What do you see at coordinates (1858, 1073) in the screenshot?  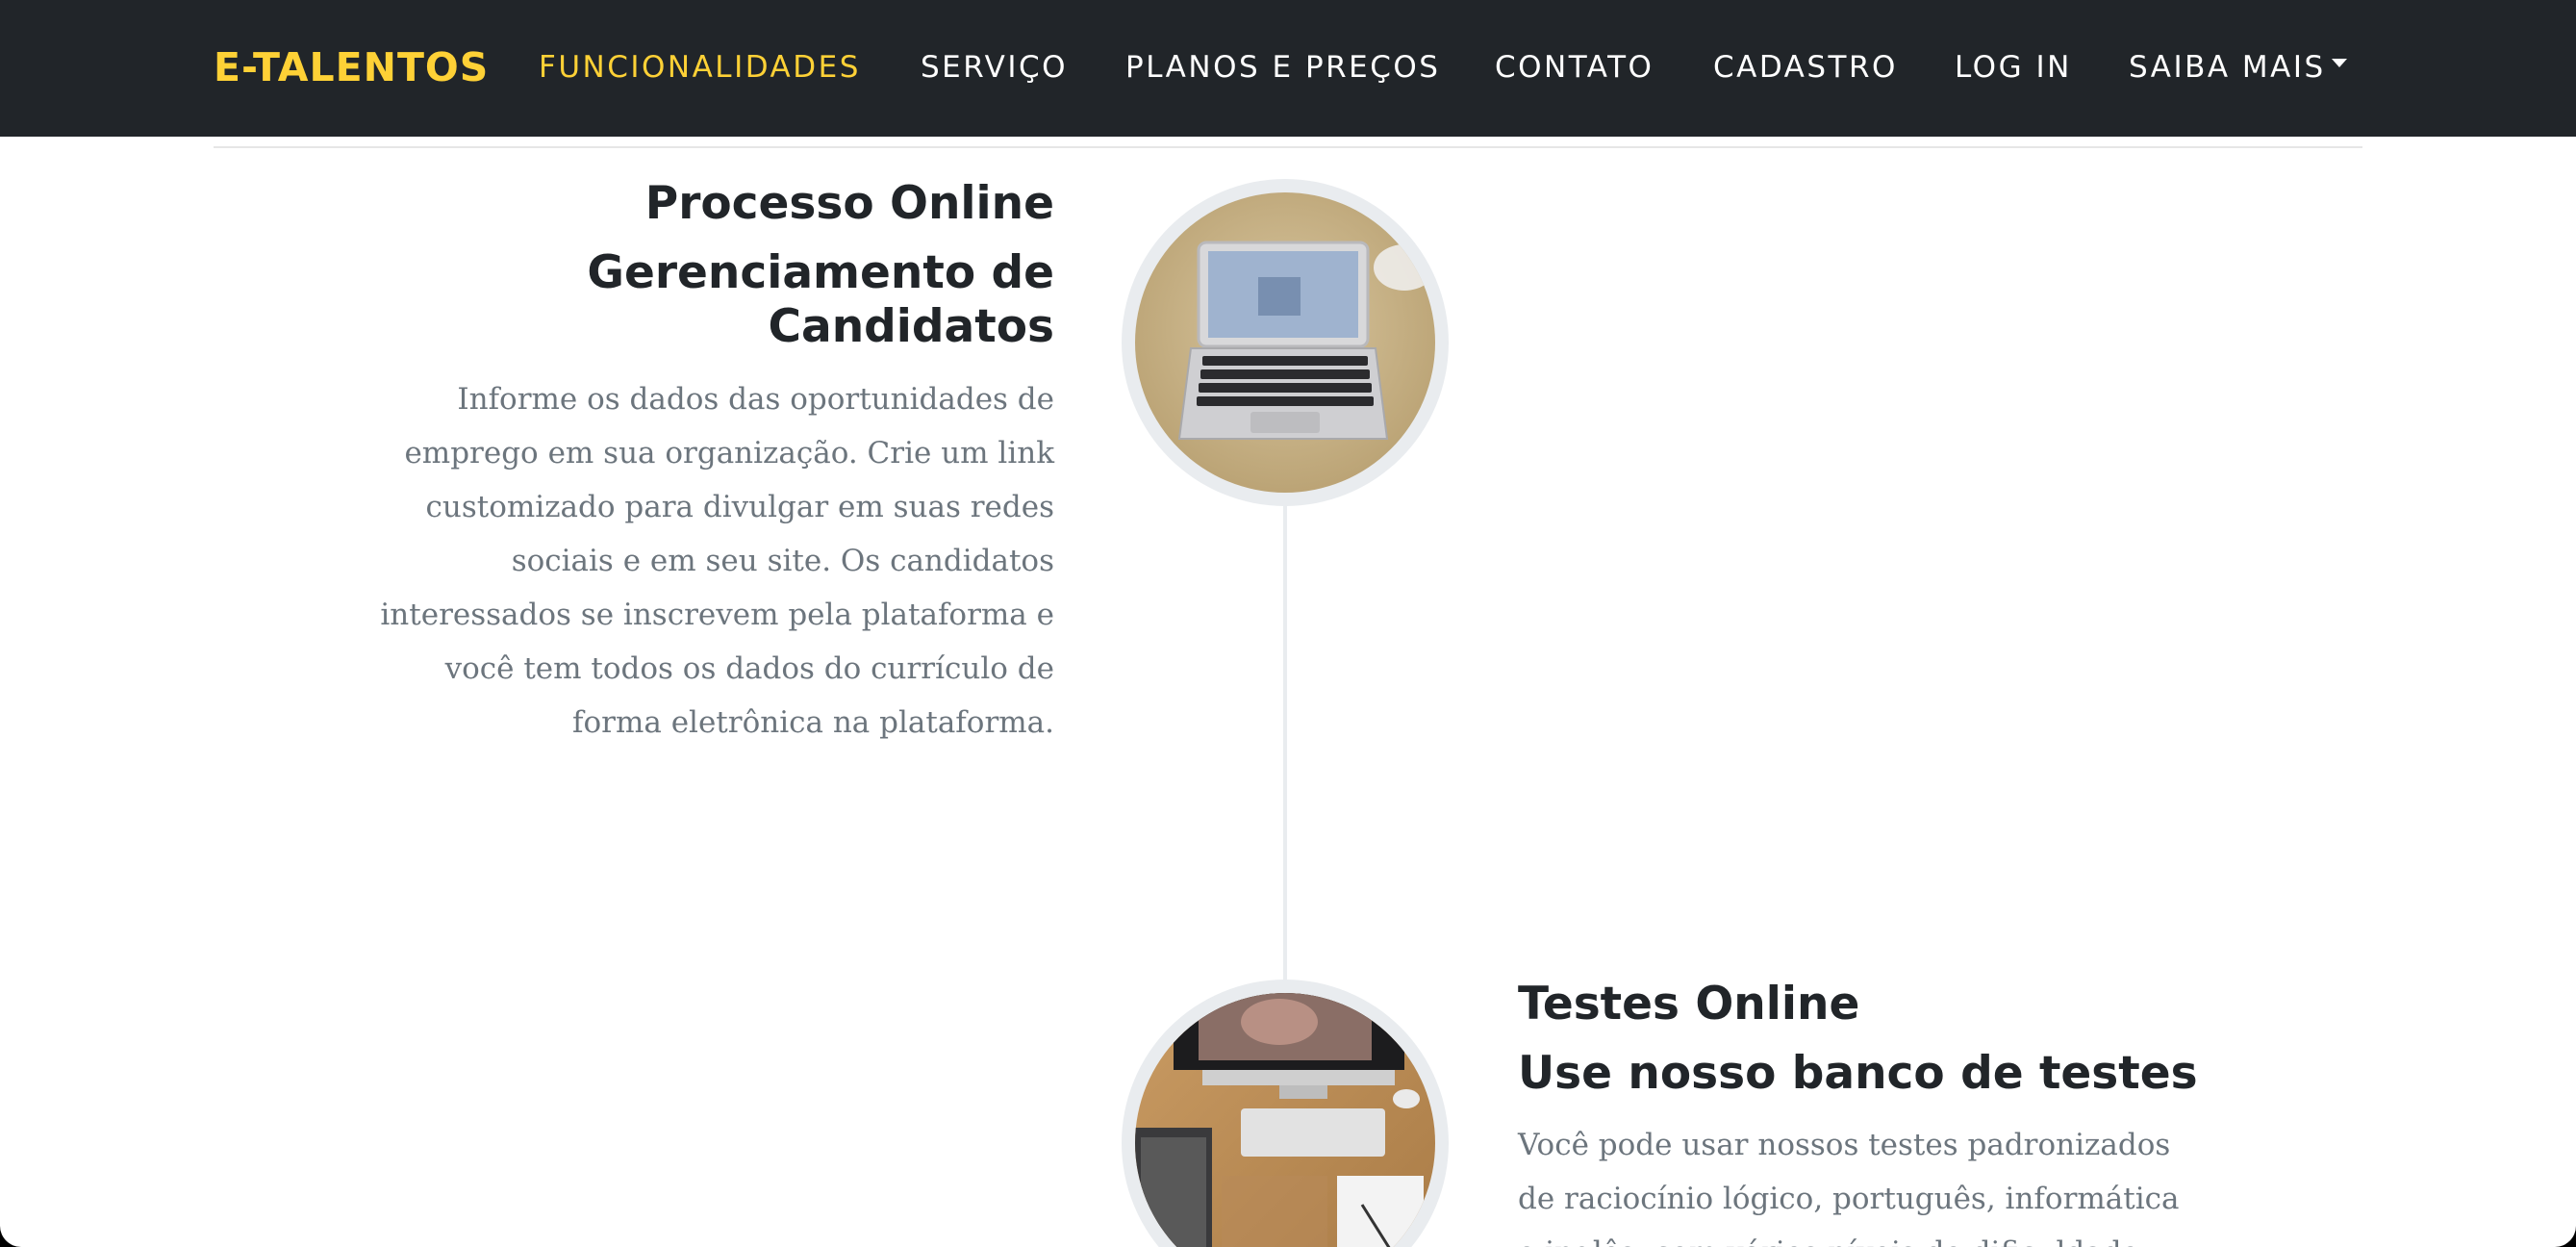 I see `timeline-item-2-subtitle: Use nosso banco de testes` at bounding box center [1858, 1073].